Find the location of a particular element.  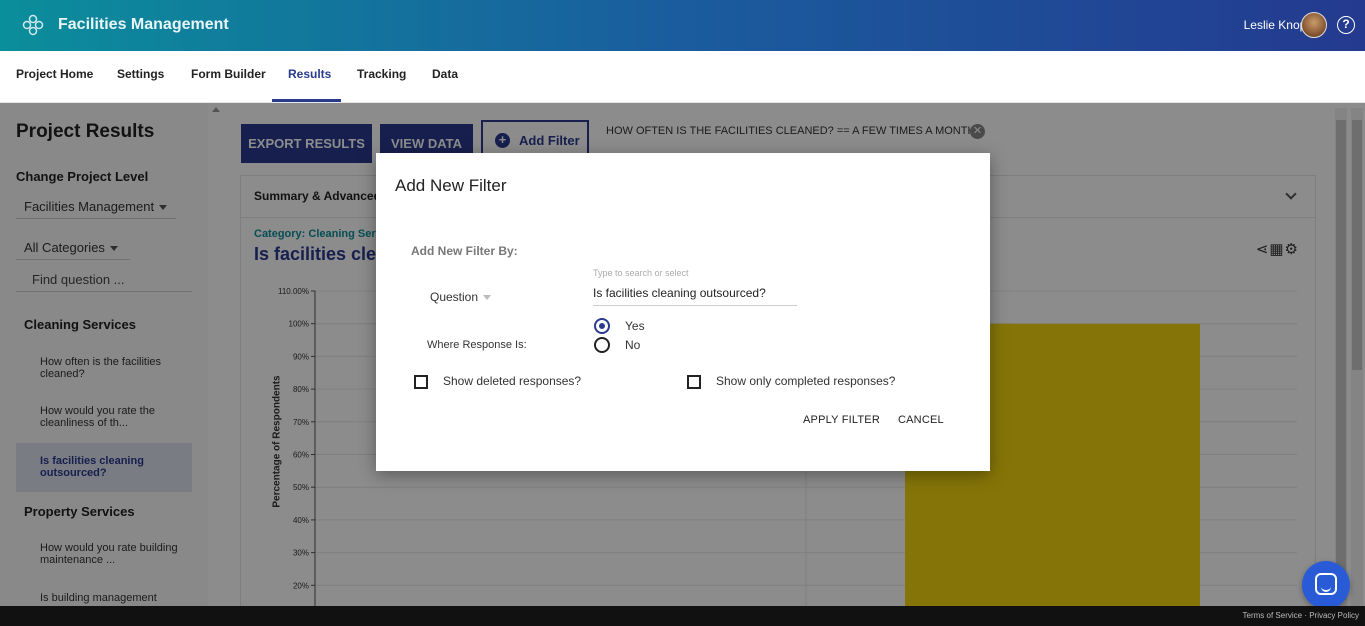

show-completed-checkbox is located at coordinates (694, 382).